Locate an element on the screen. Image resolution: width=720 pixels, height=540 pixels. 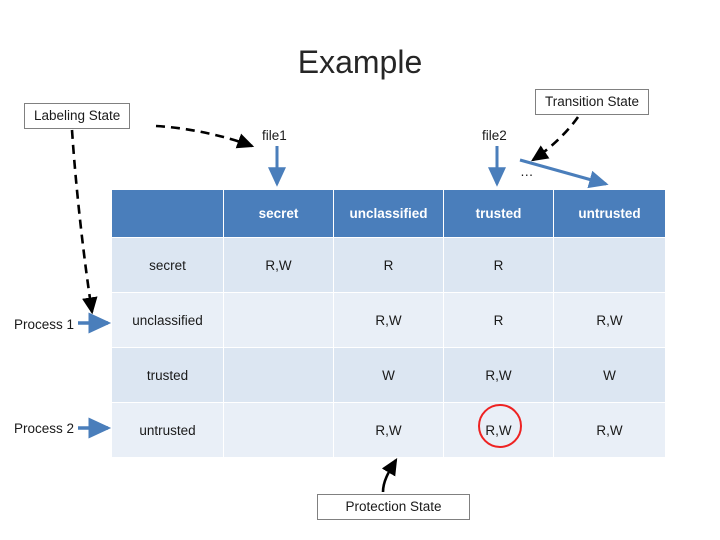
cell-untrusted-untrusted: R,W is located at coordinates (609, 430).